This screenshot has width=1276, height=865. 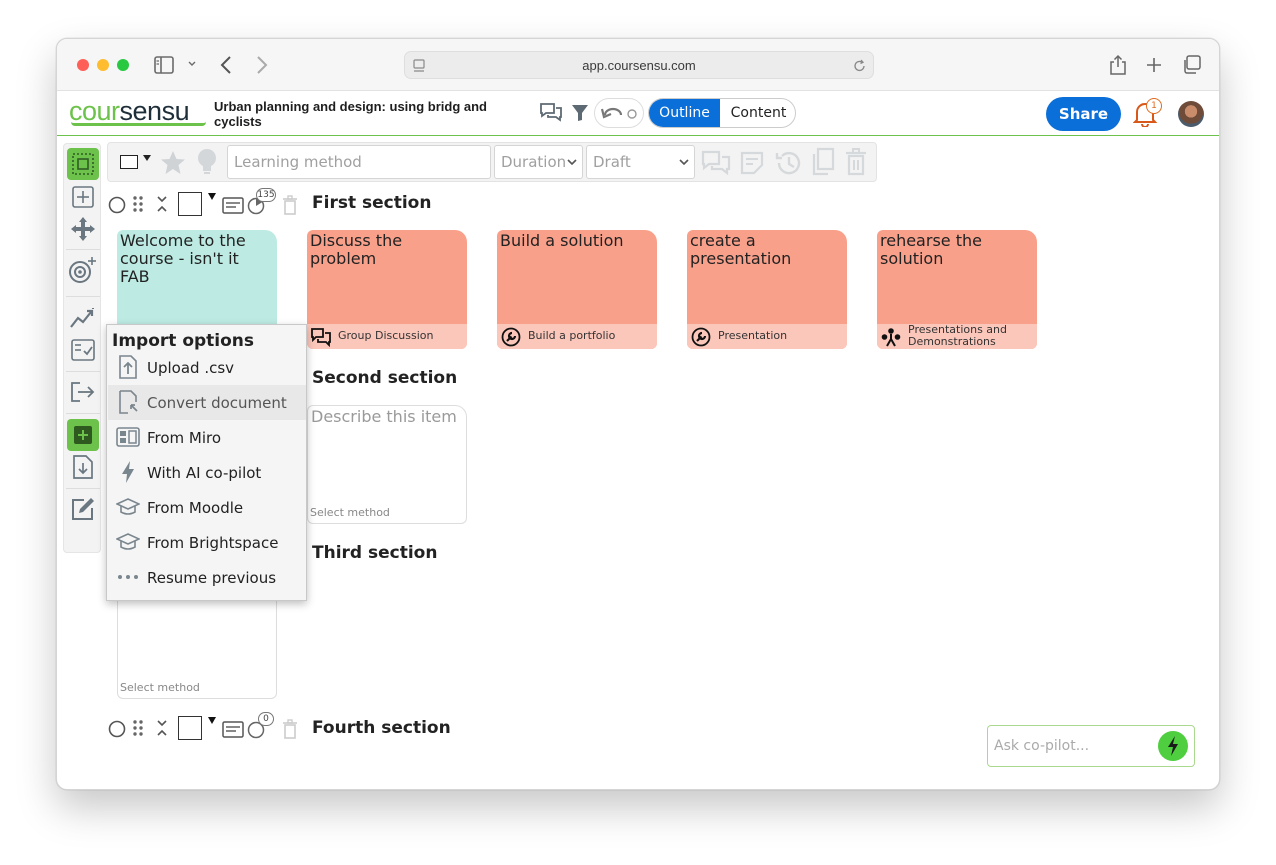 I want to click on card-method-footer: Build a portfolio, so click(x=577, y=336).